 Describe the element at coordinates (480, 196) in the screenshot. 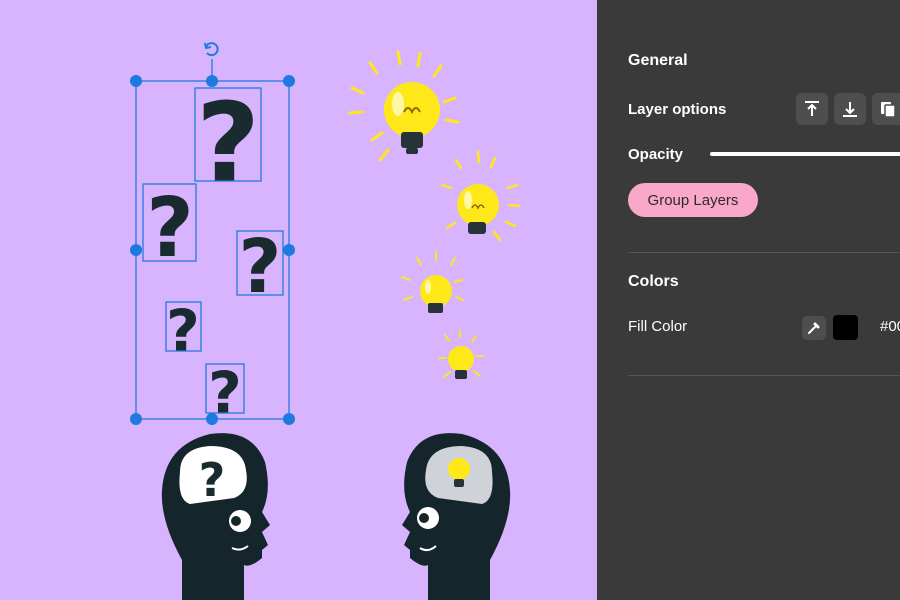

I see `lightbulb-medium` at that location.